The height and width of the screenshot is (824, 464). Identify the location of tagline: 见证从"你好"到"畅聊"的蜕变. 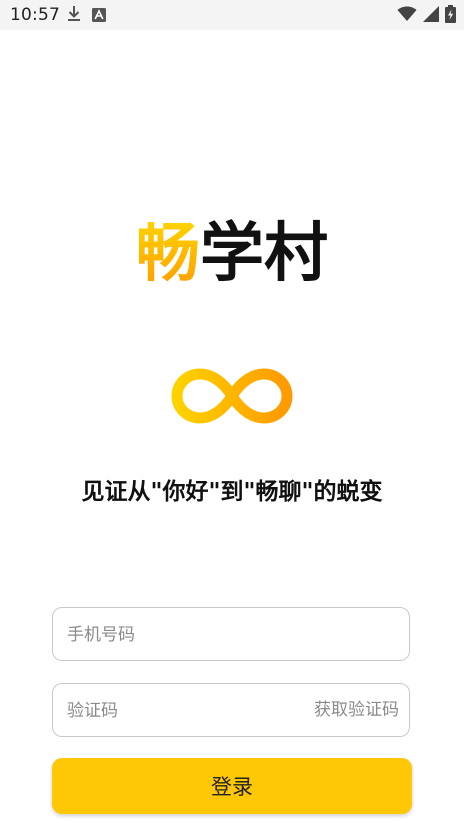
(232, 492).